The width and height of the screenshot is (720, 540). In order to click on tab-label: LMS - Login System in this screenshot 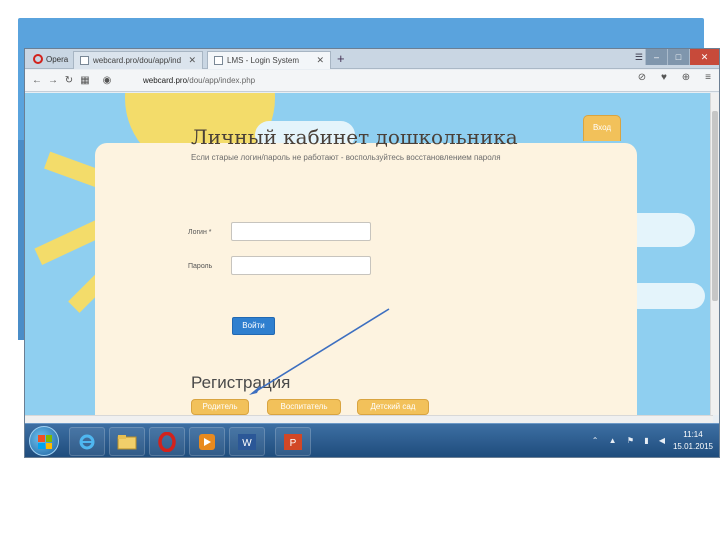, I will do `click(263, 60)`.